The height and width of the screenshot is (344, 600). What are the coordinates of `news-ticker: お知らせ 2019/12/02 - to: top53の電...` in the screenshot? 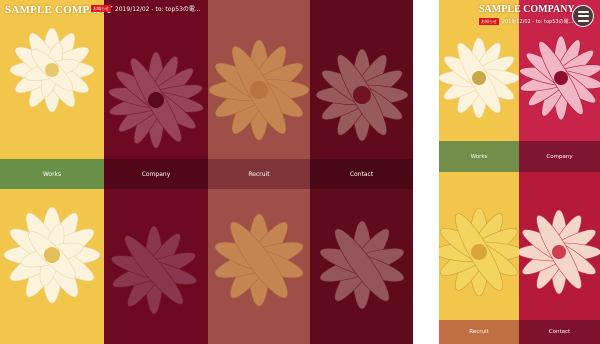 It's located at (146, 8).